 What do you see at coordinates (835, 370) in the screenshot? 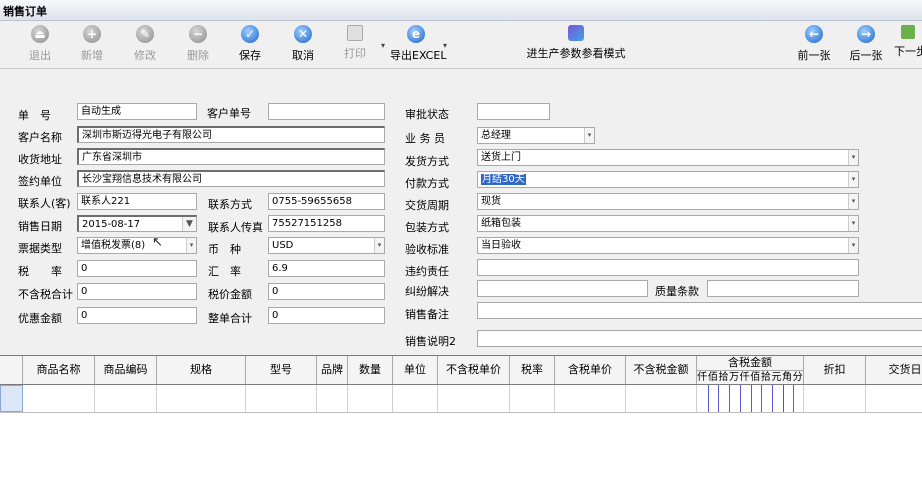
I see `column-header: 折扣` at bounding box center [835, 370].